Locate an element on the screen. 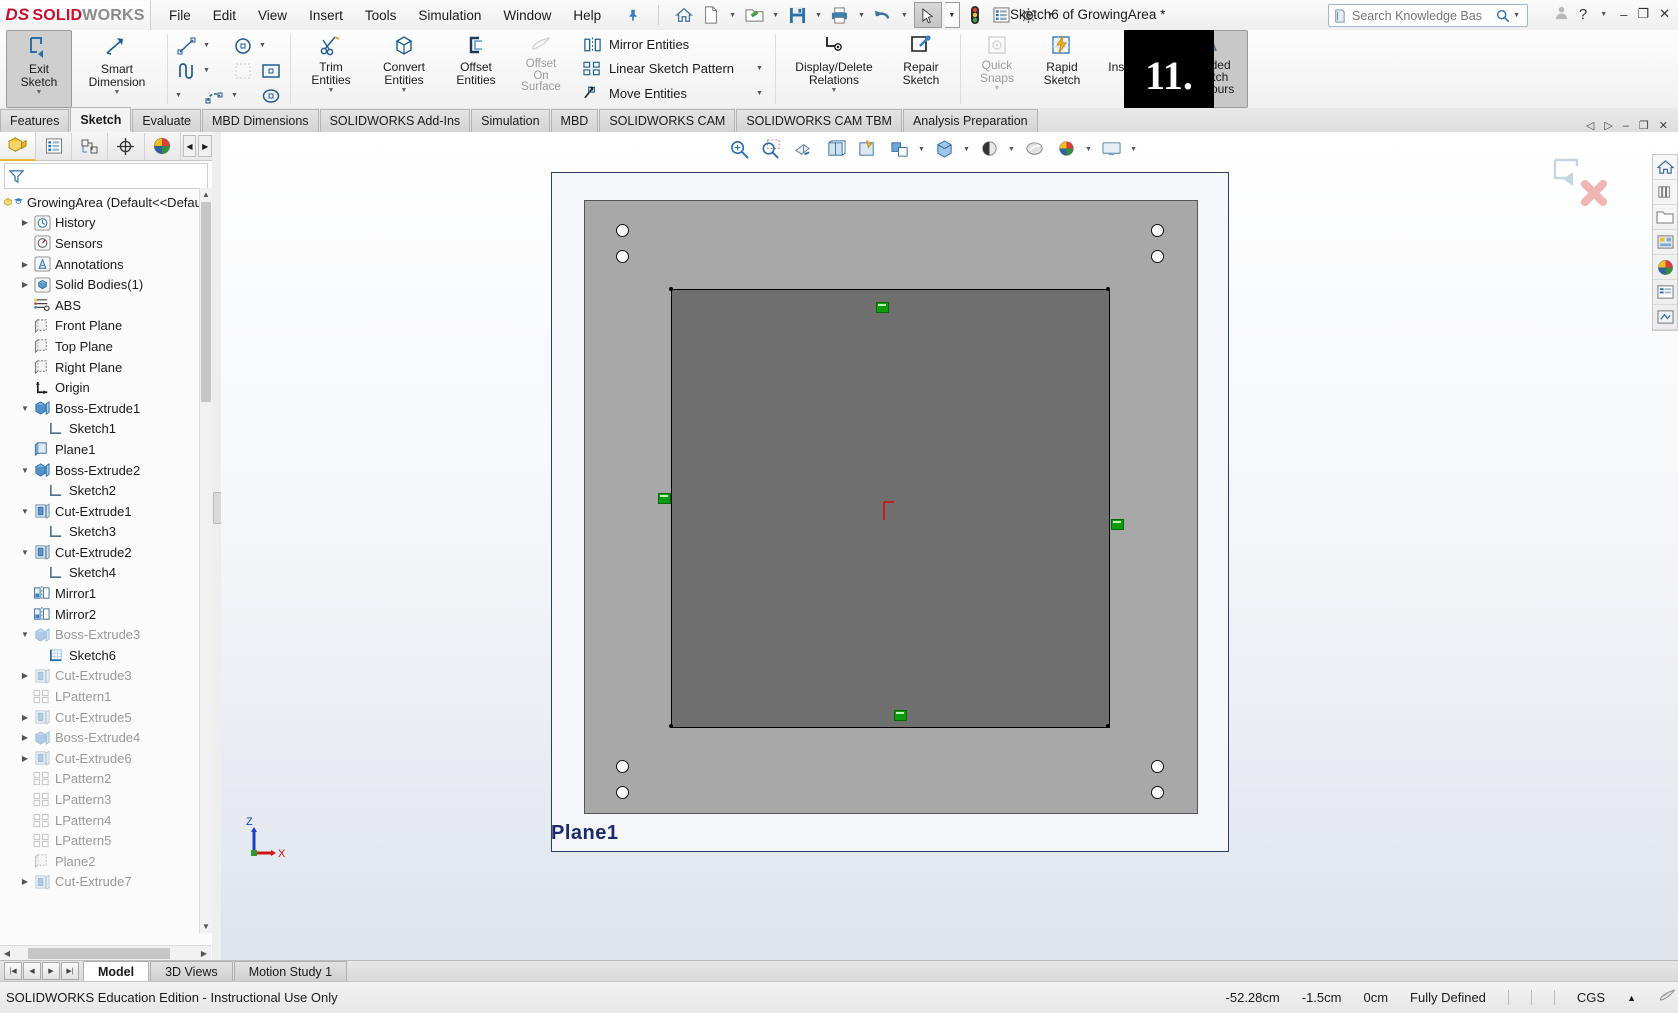 The width and height of the screenshot is (1678, 1013). tree-scroll-thumb is located at coordinates (206, 302).